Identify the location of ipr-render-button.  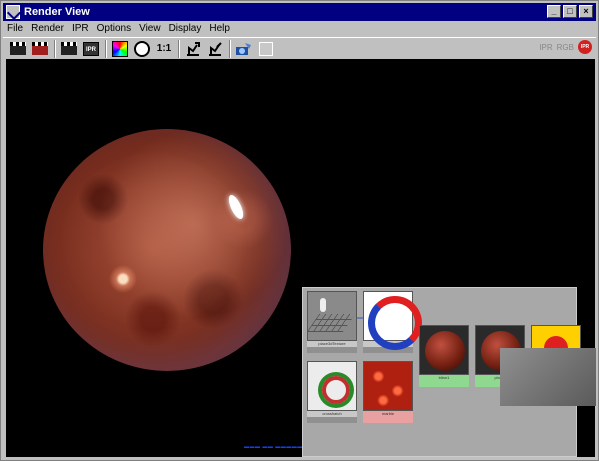
(69, 49).